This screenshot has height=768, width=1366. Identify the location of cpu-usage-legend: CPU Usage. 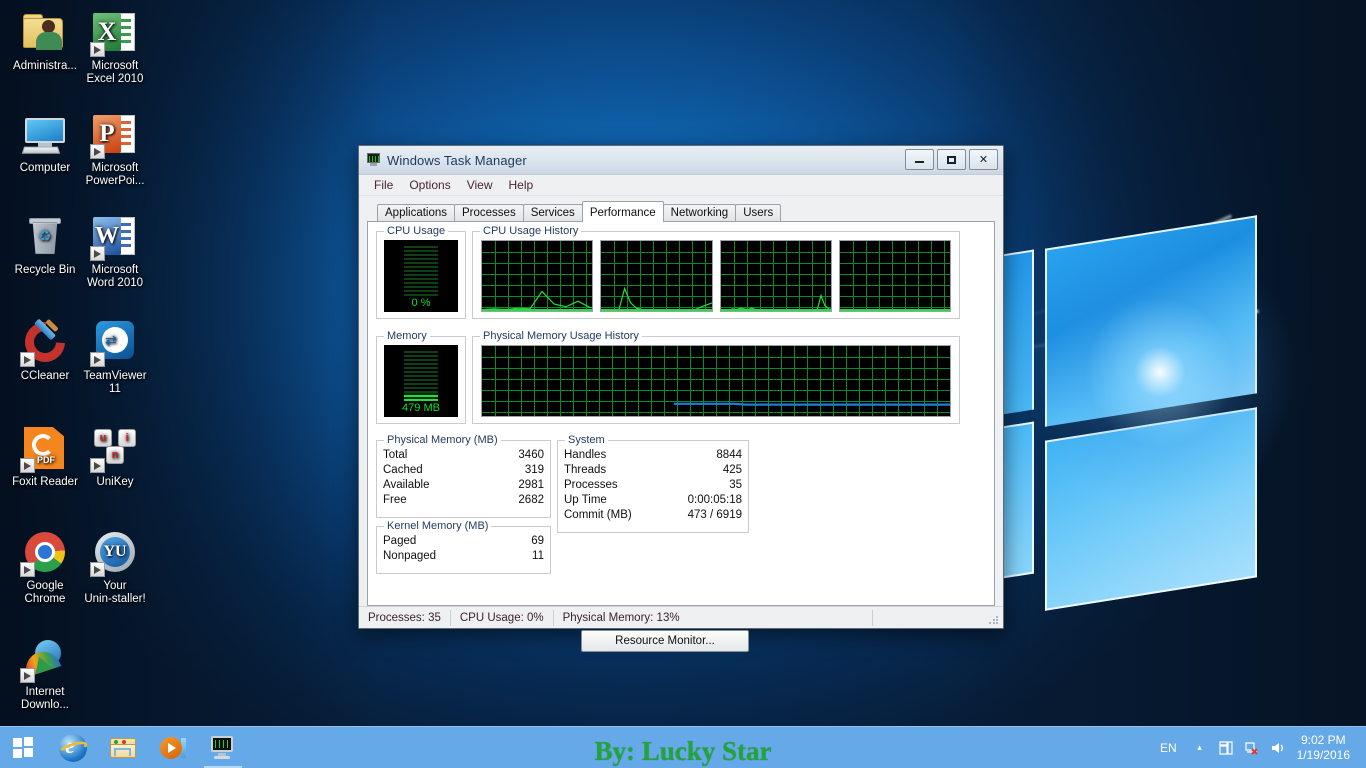
(416, 231).